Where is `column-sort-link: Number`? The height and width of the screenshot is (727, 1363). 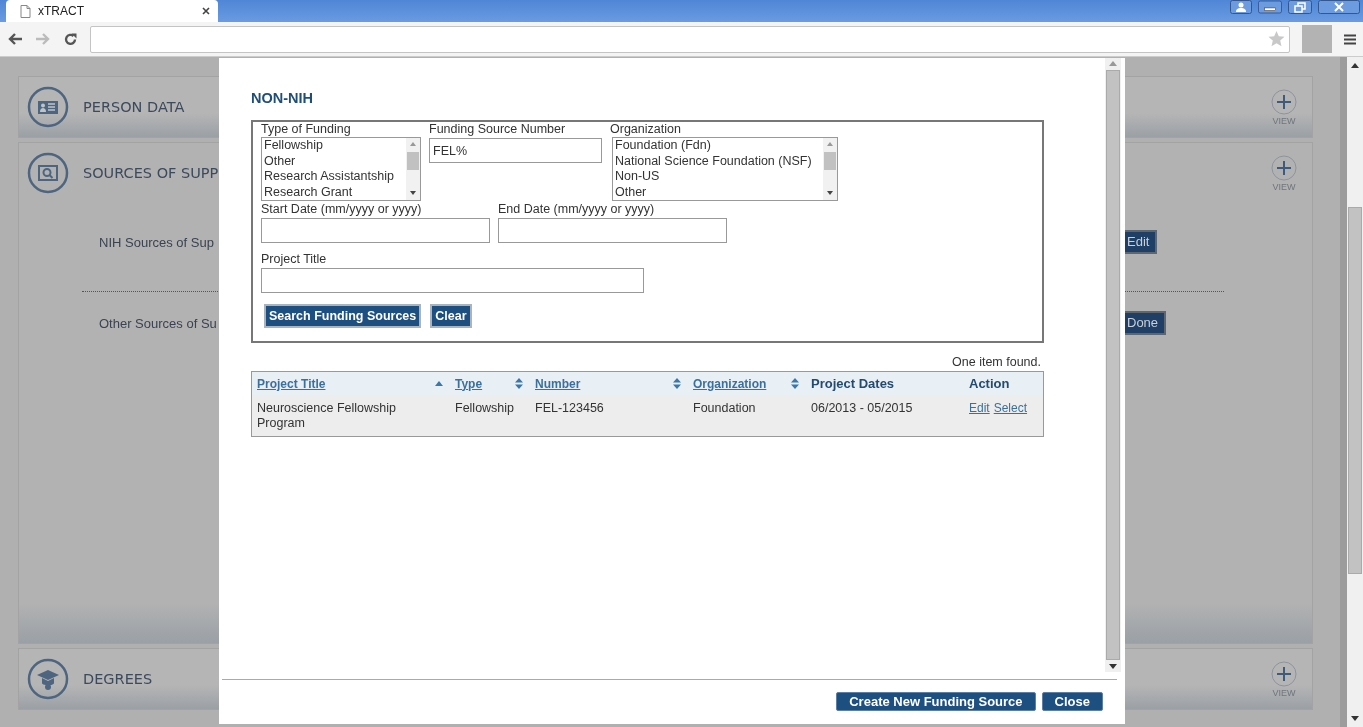
column-sort-link: Number is located at coordinates (558, 383).